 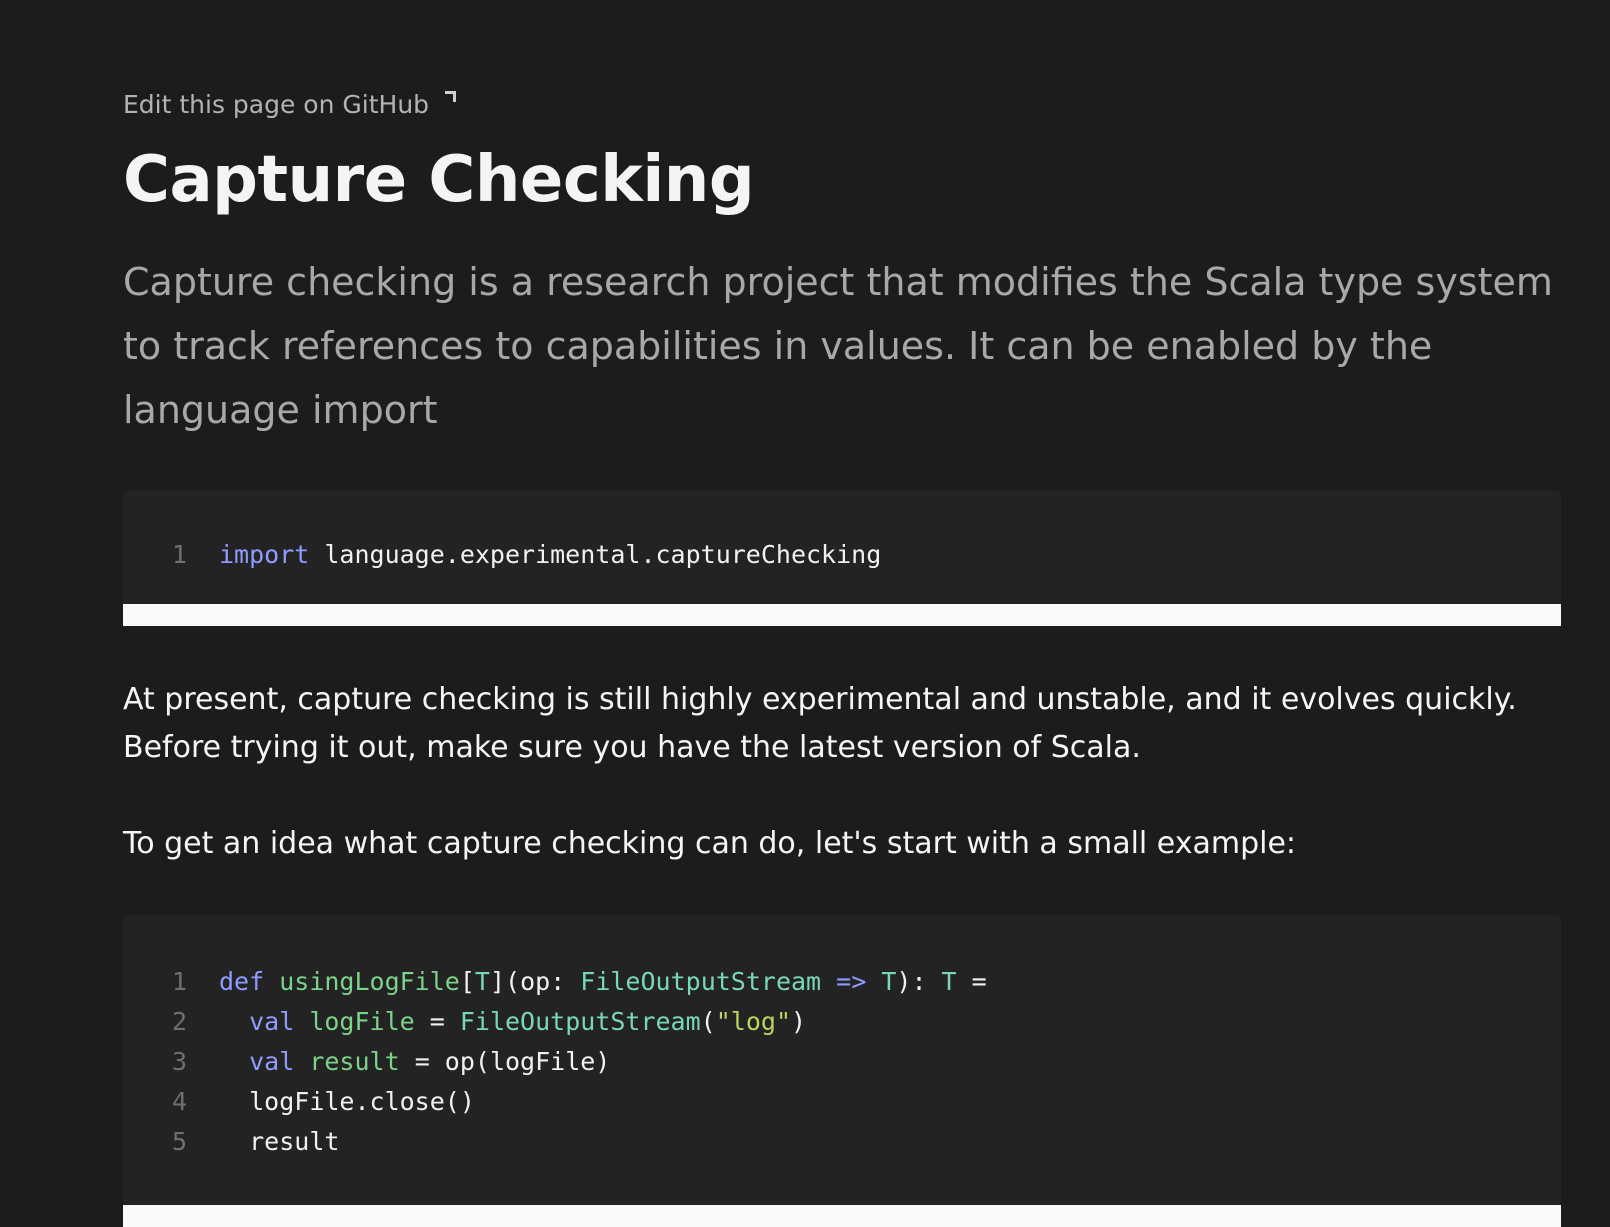 I want to click on code-line: 4 logFile.close(), so click(x=842, y=1107).